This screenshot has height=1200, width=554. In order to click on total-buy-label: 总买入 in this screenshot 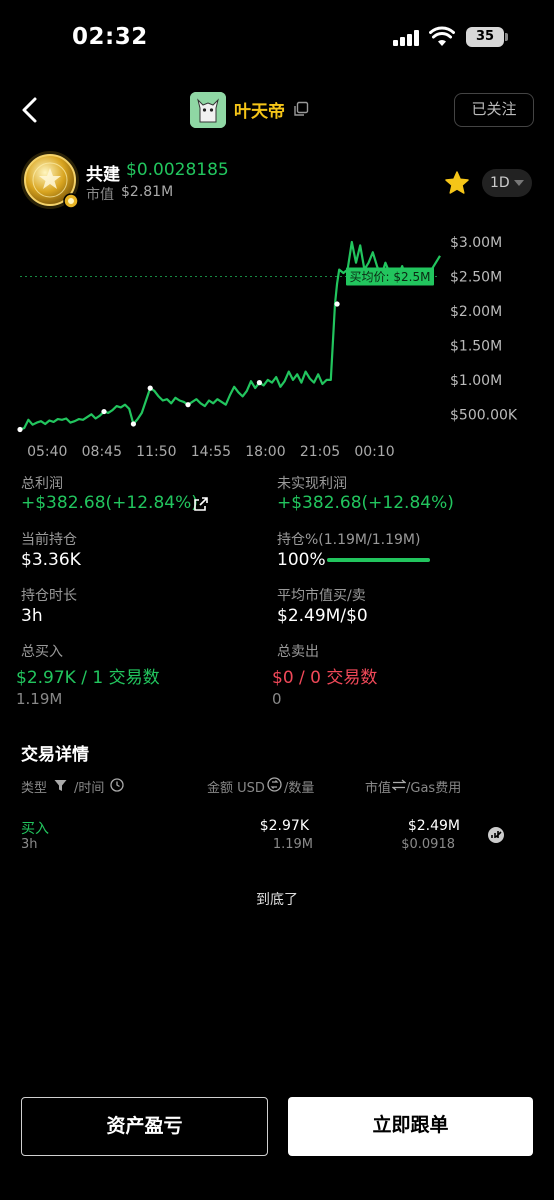, I will do `click(42, 652)`.